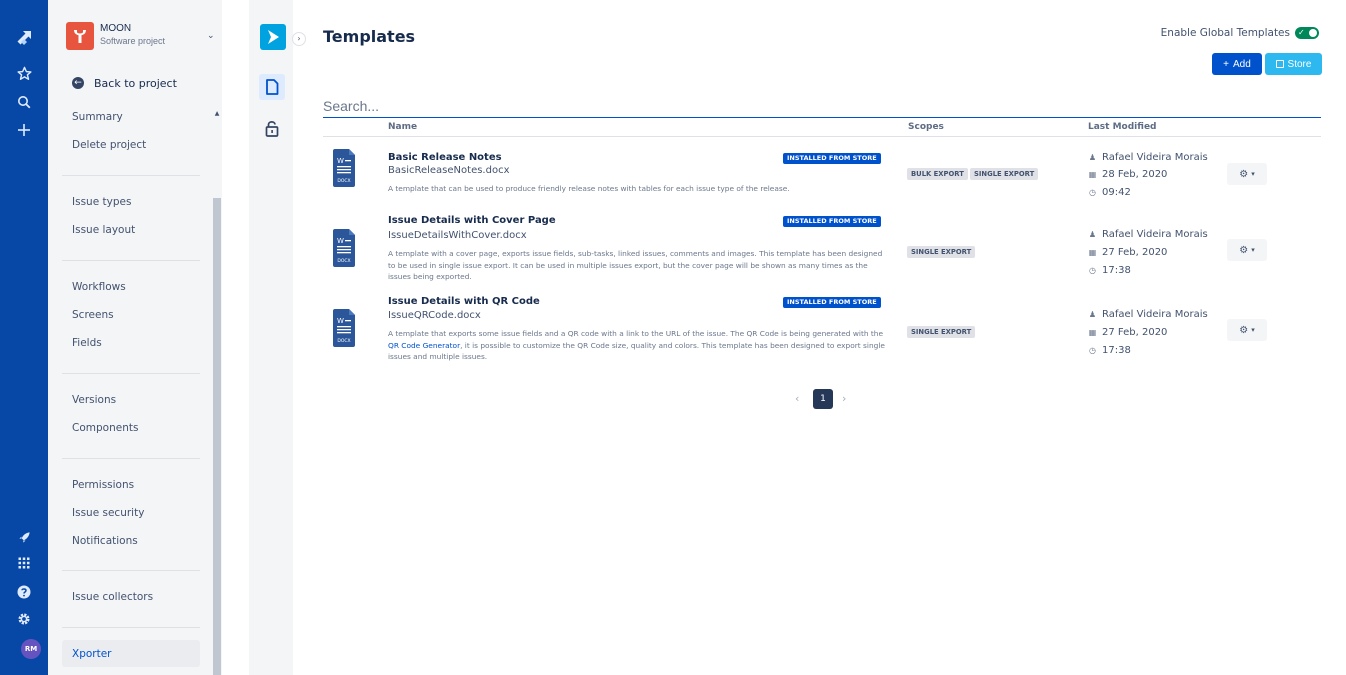 The width and height of the screenshot is (1346, 675). Describe the element at coordinates (1135, 332) in the screenshot. I see `date-value: 27 Feb, 2020` at that location.